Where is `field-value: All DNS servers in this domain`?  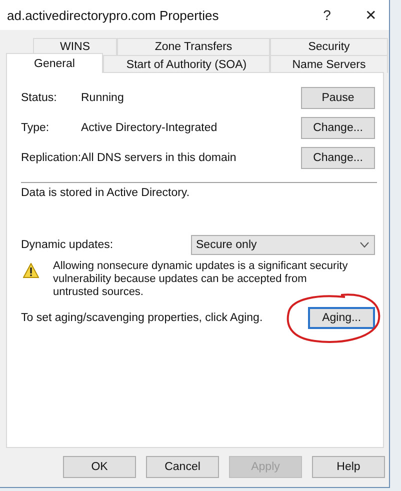 field-value: All DNS servers in this domain is located at coordinates (159, 158).